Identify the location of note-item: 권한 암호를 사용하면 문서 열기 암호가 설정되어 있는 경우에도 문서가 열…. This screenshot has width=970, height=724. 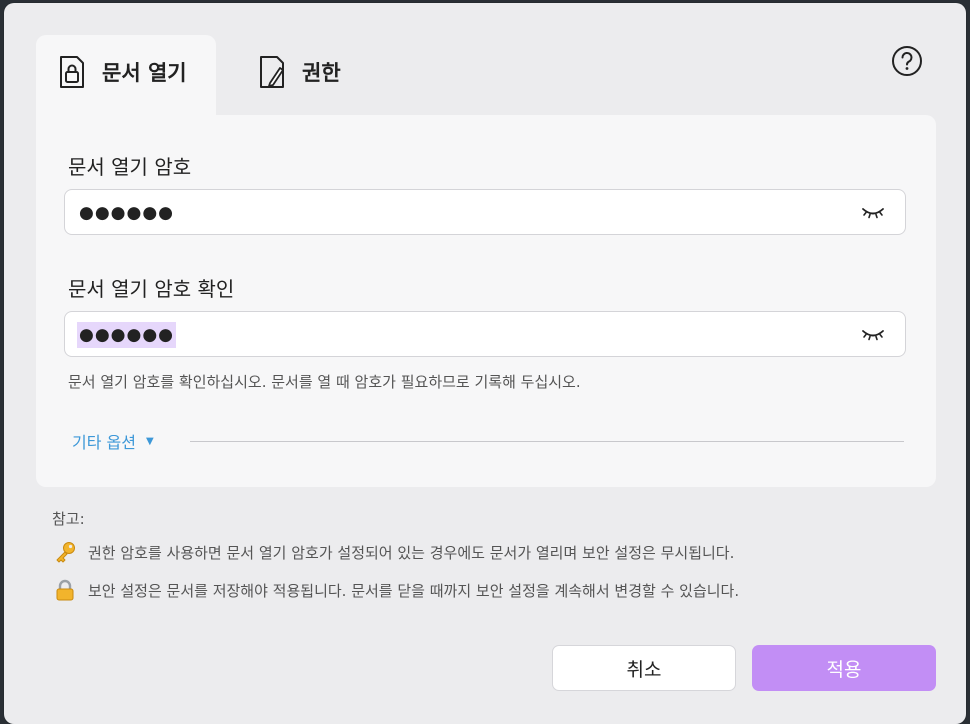
(394, 552).